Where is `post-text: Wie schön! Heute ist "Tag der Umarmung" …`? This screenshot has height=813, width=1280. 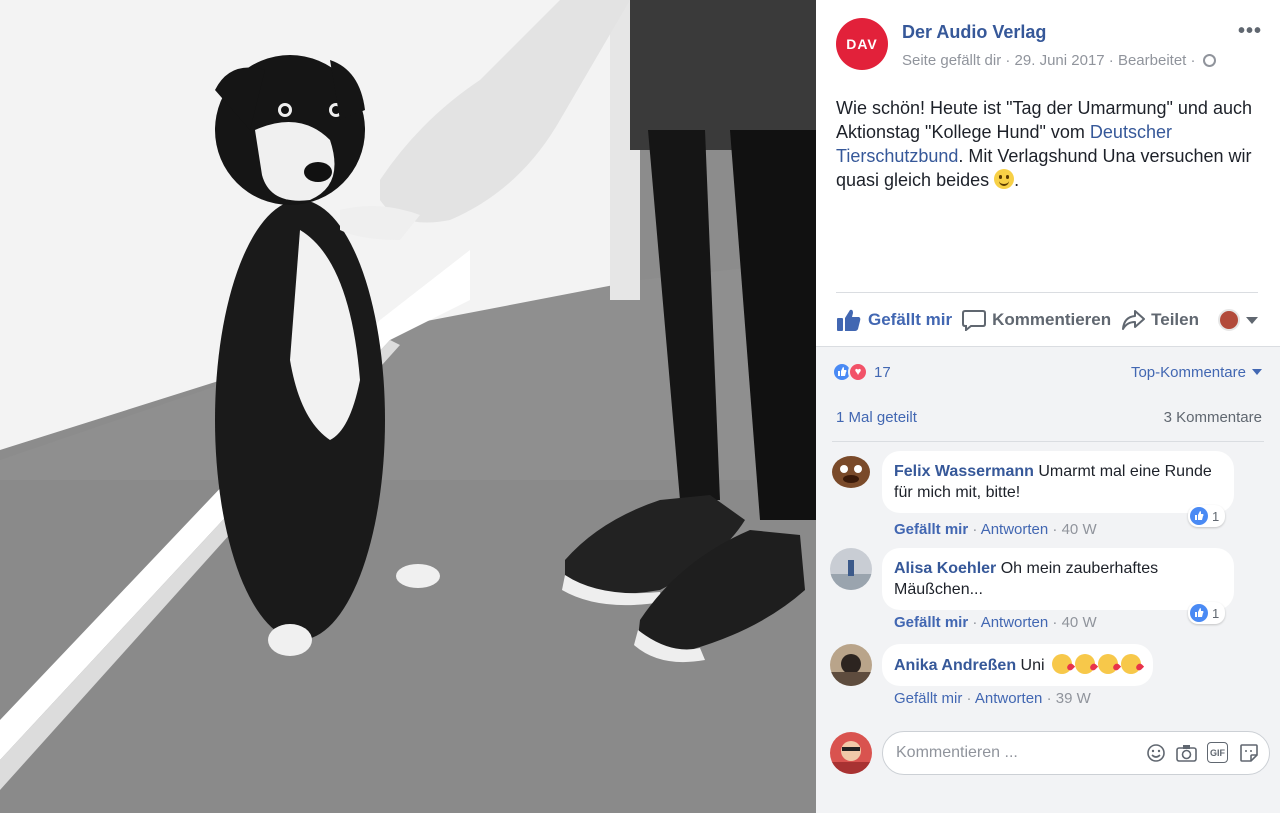
post-text: Wie schön! Heute ist "Tag der Umarmung" … is located at coordinates (1051, 144).